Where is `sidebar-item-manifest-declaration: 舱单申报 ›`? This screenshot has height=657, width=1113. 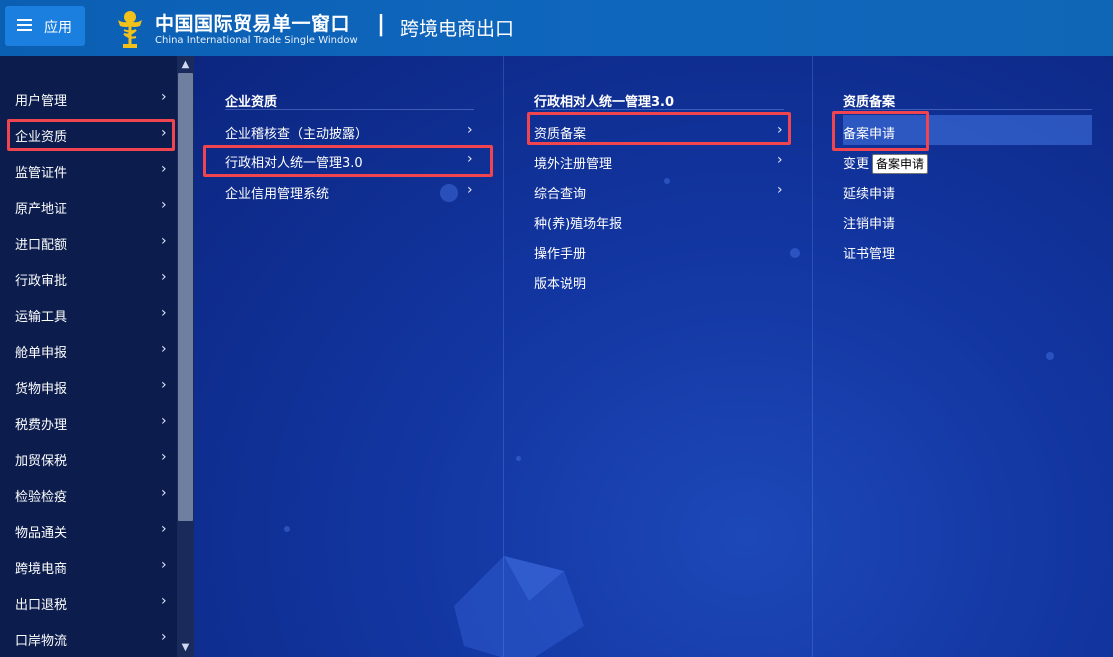
sidebar-item-manifest-declaration: 舱单申报 › is located at coordinates (88, 352).